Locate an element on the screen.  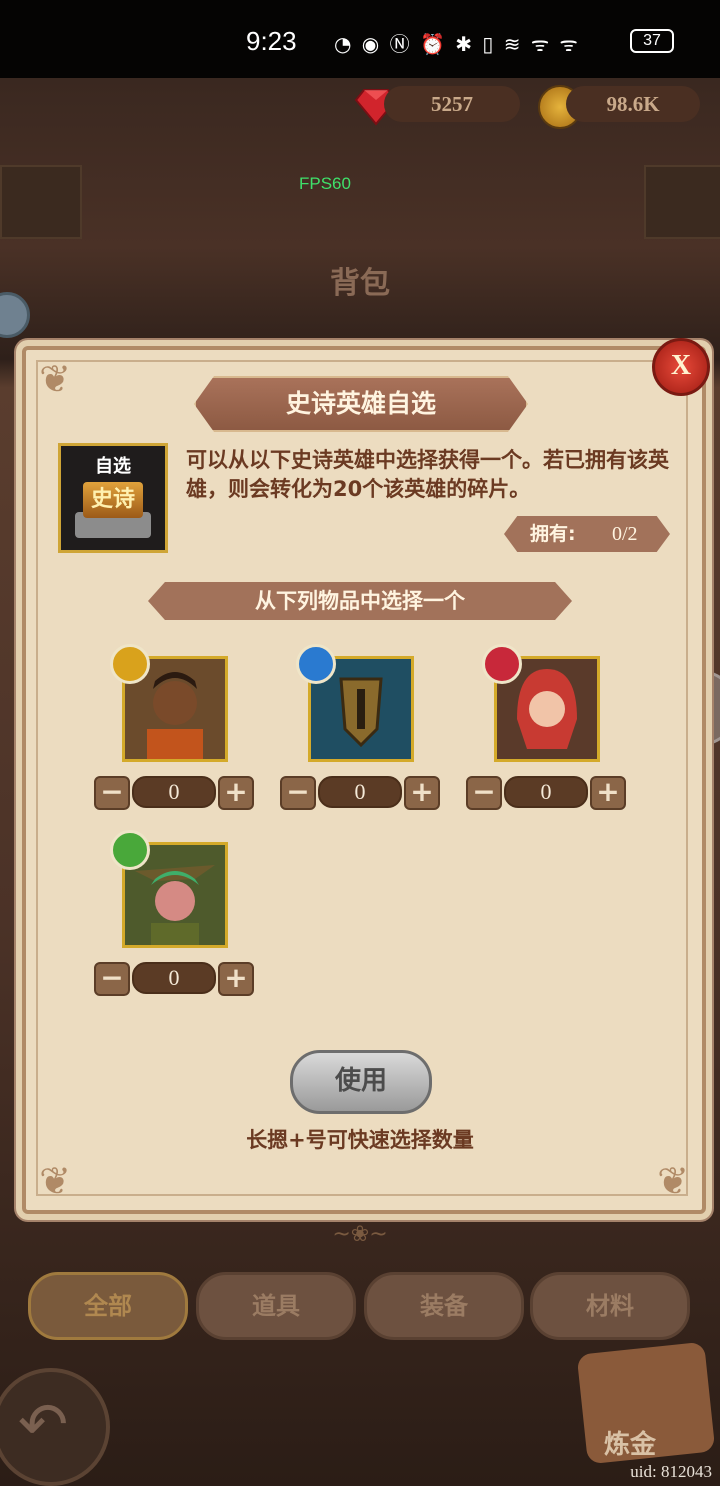
status-icons: ◔ ◉ Ⓝ ⏰ ✱ ▯ ≋ ᯤ ᯤ is located at coordinates (457, 44).